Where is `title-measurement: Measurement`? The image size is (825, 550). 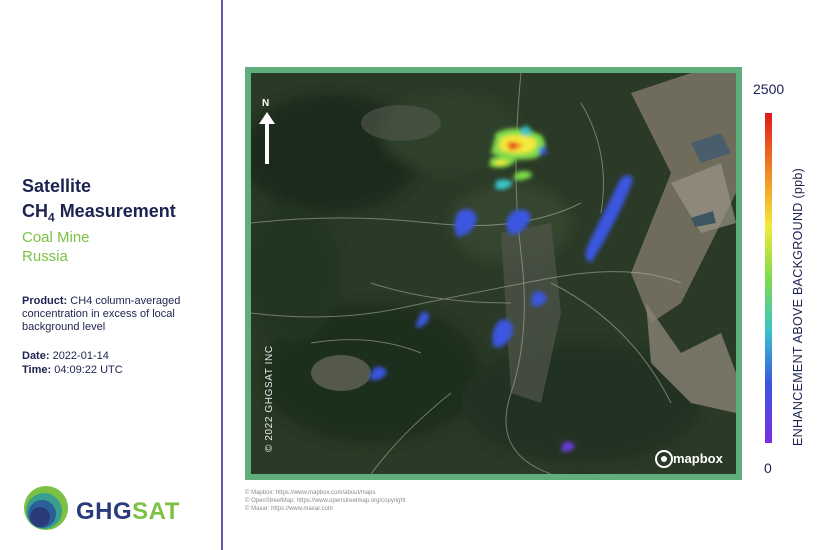 title-measurement: Measurement is located at coordinates (115, 211).